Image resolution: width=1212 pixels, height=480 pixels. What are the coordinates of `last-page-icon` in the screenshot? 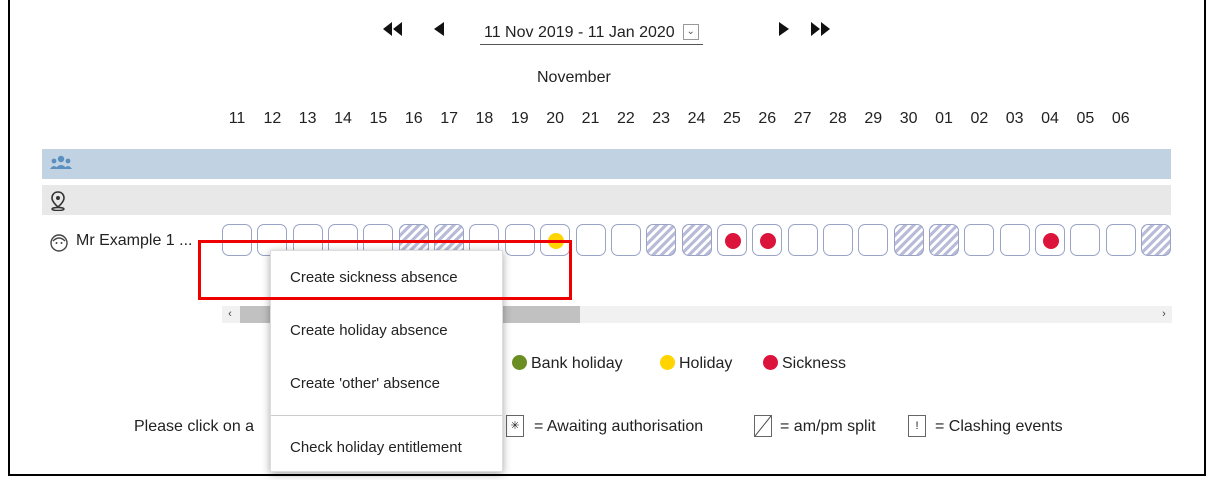 It's located at (820, 32).